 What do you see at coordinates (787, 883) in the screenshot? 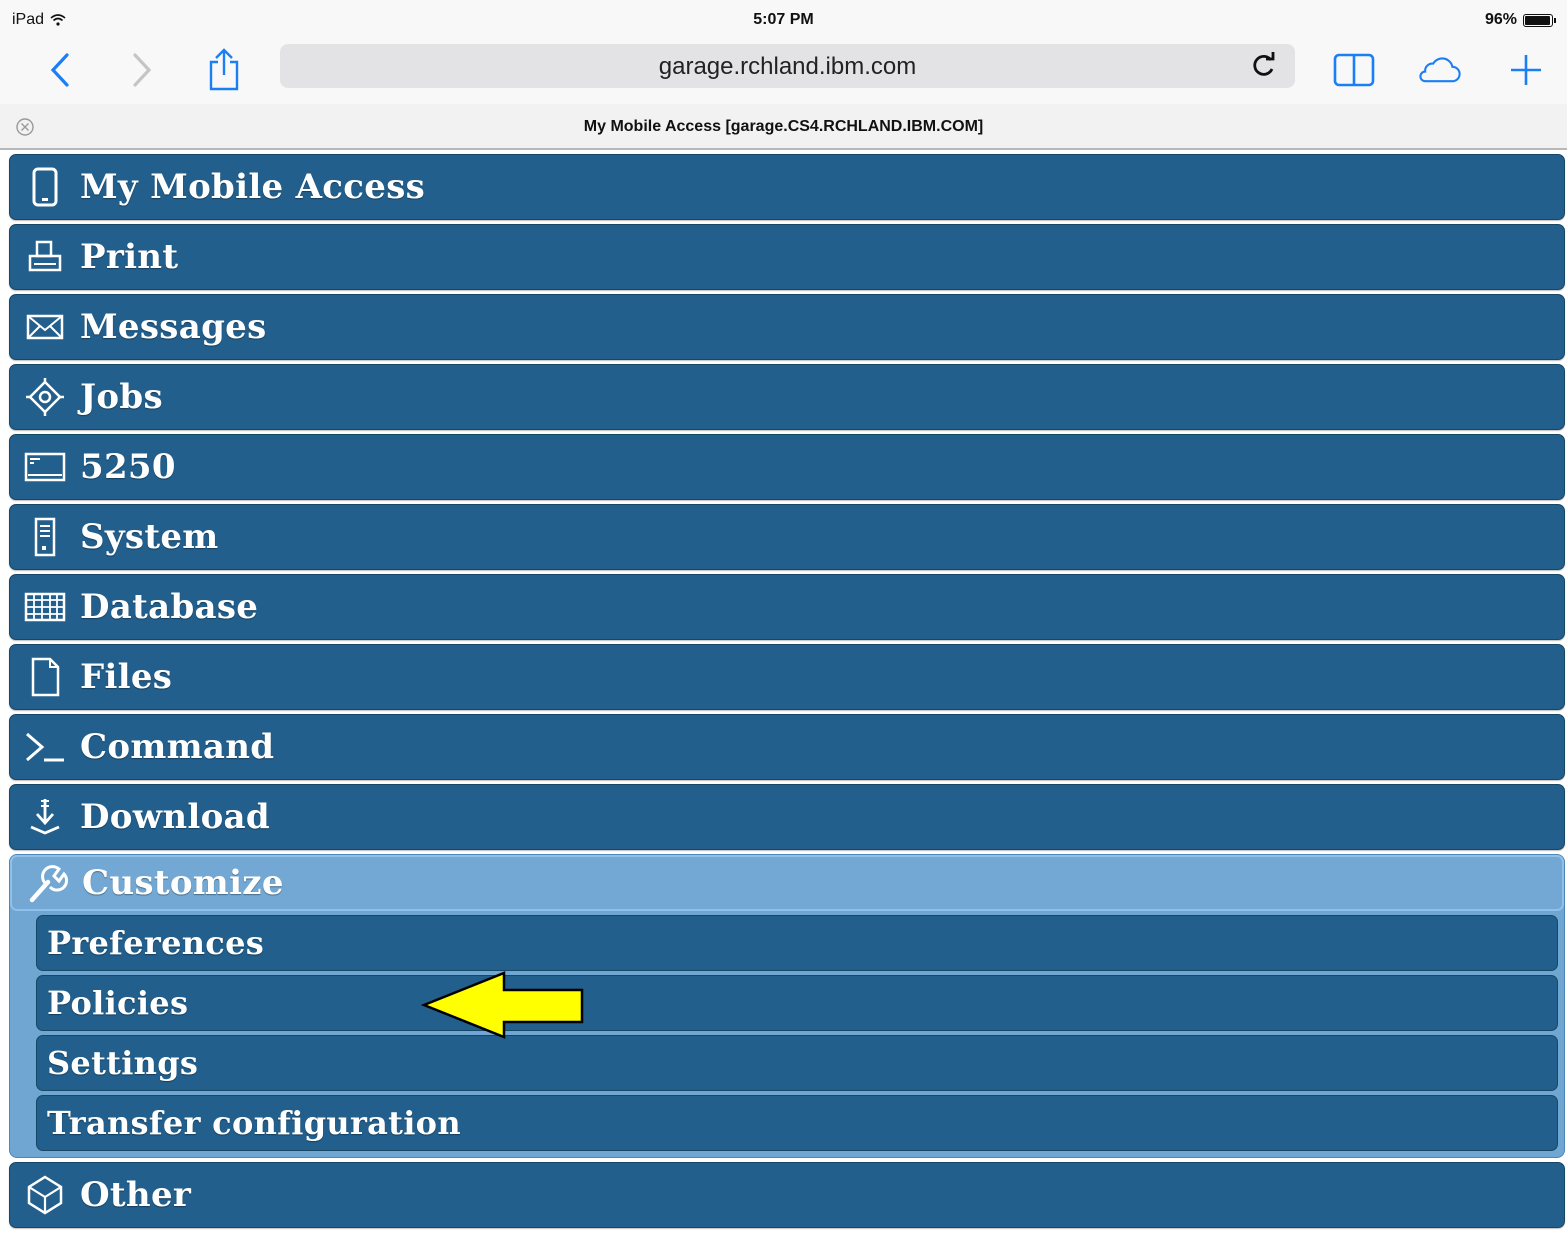
I see `menu-item-customize: Customize` at bounding box center [787, 883].